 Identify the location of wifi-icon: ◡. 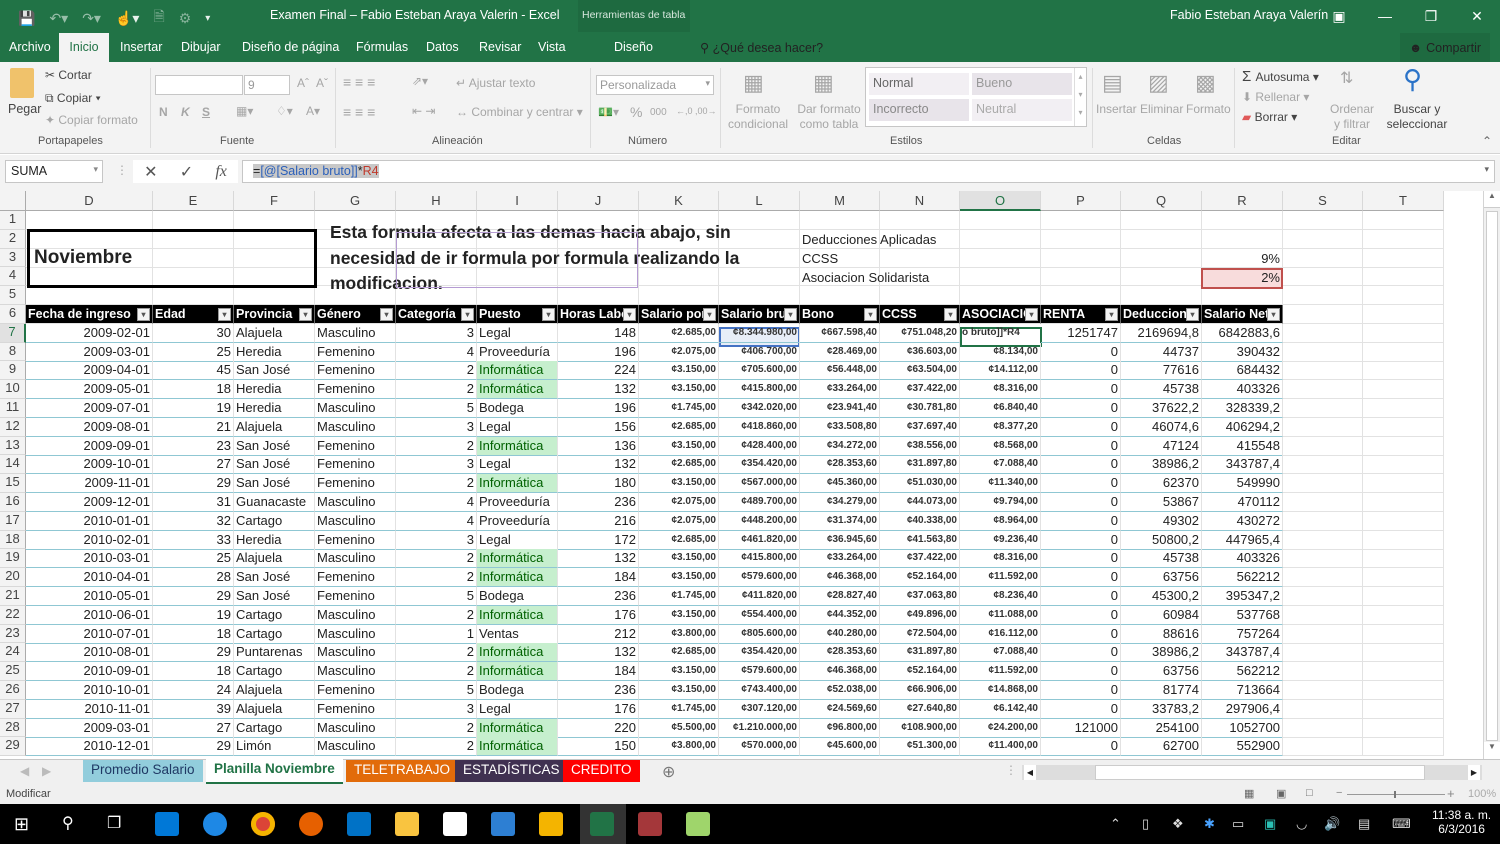
(1301, 824).